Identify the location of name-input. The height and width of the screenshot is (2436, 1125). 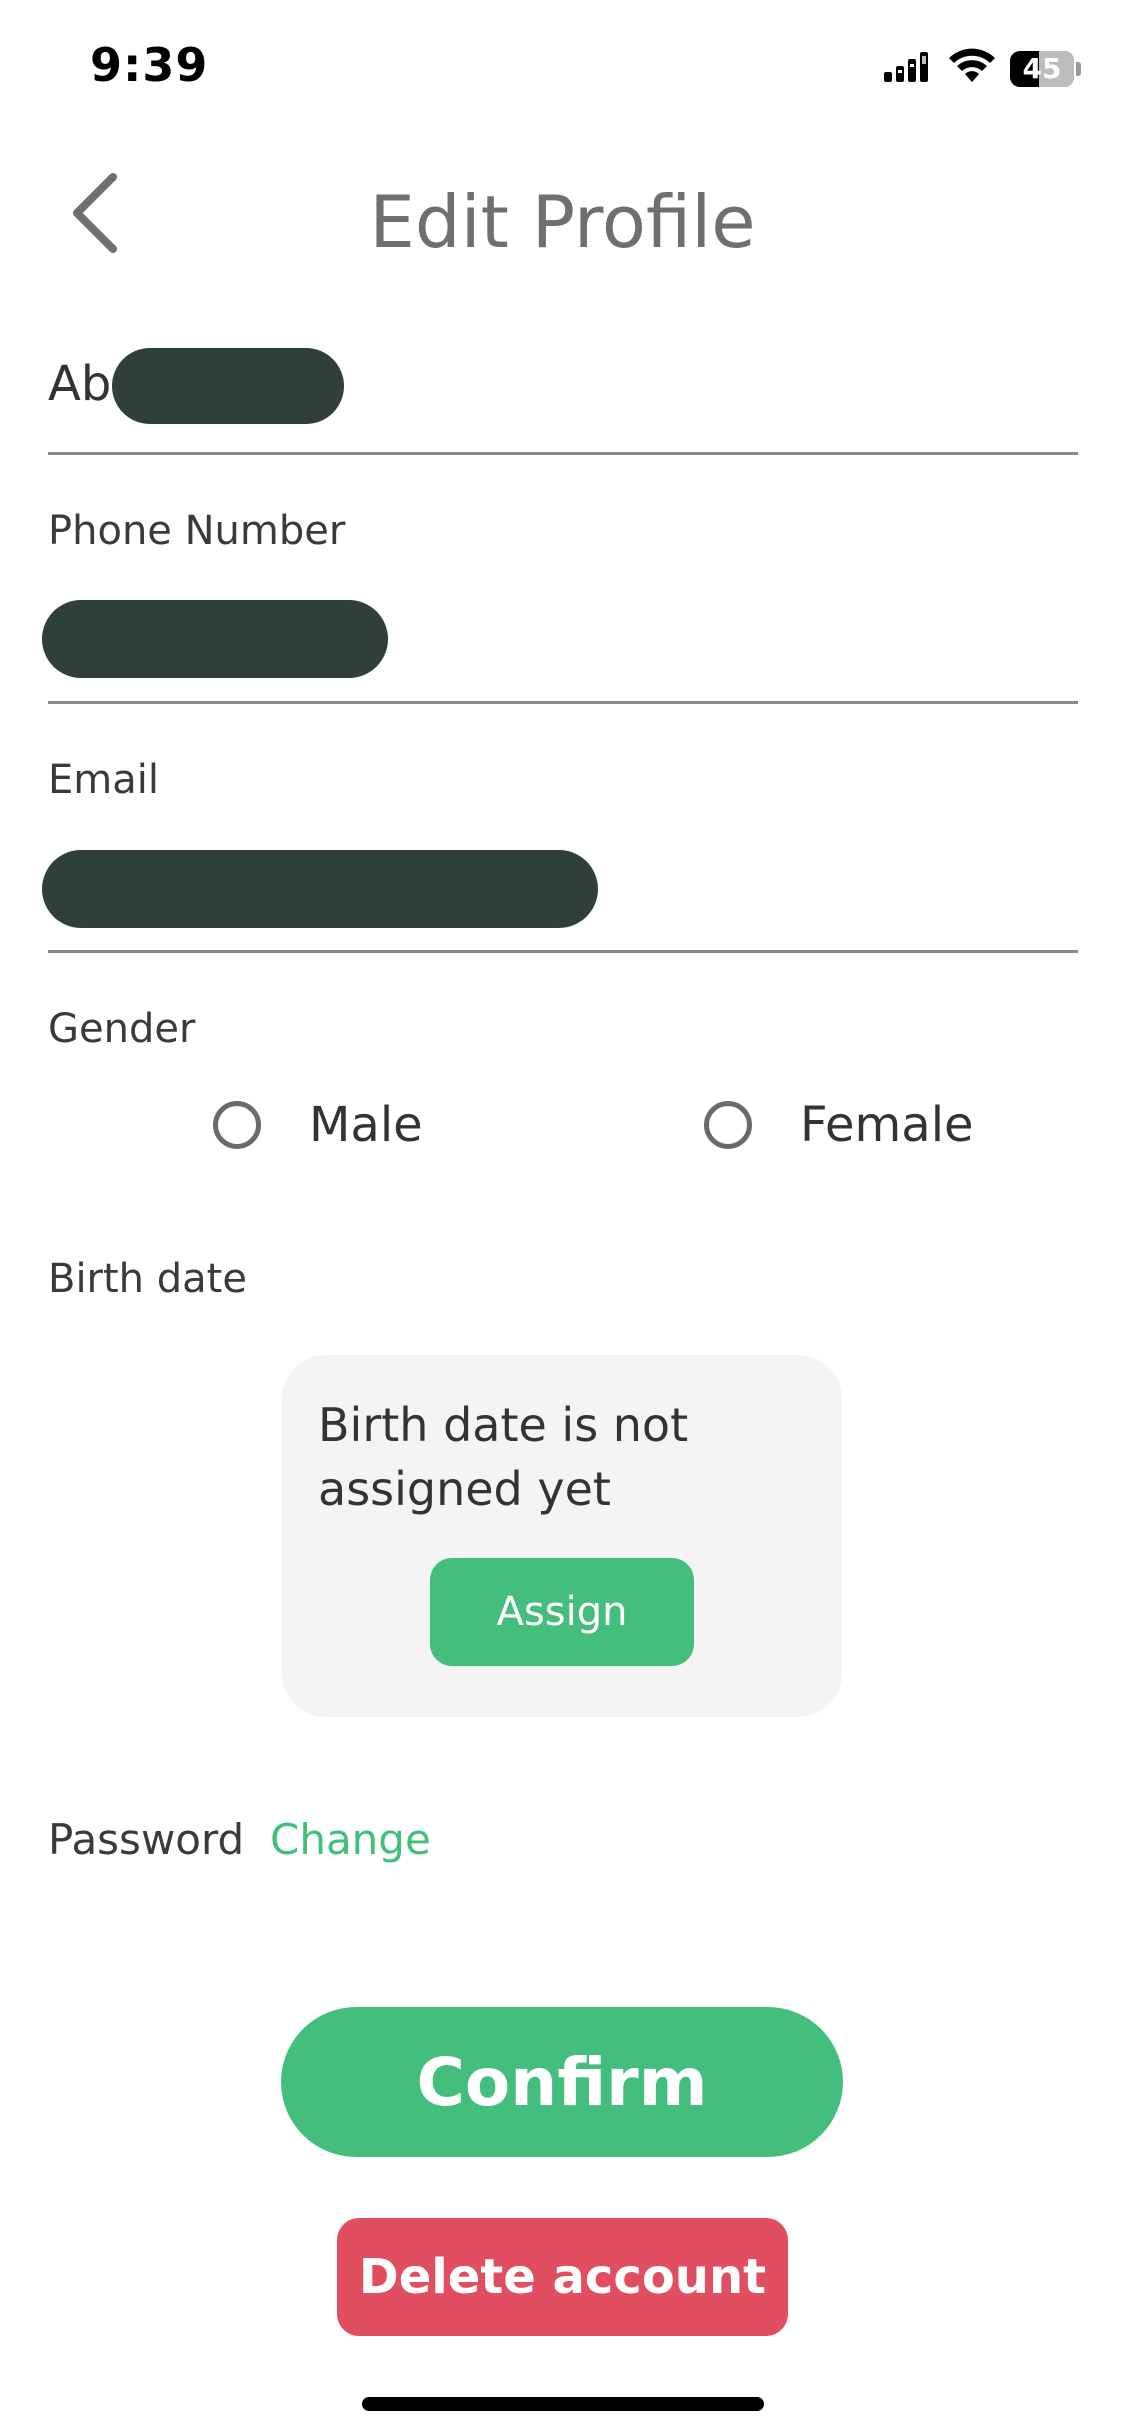
(563, 390).